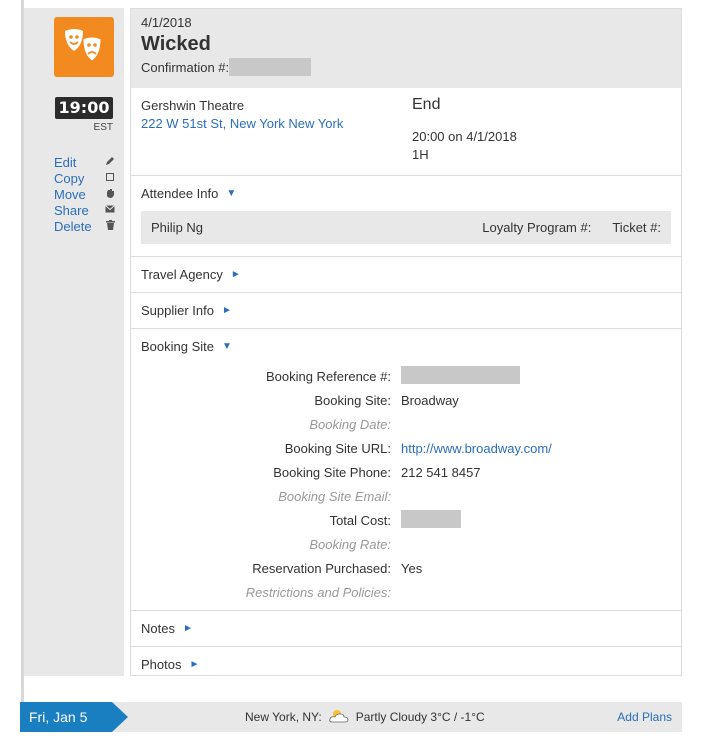 The width and height of the screenshot is (712, 742). What do you see at coordinates (85, 162) in the screenshot?
I see `edit-action: Edit` at bounding box center [85, 162].